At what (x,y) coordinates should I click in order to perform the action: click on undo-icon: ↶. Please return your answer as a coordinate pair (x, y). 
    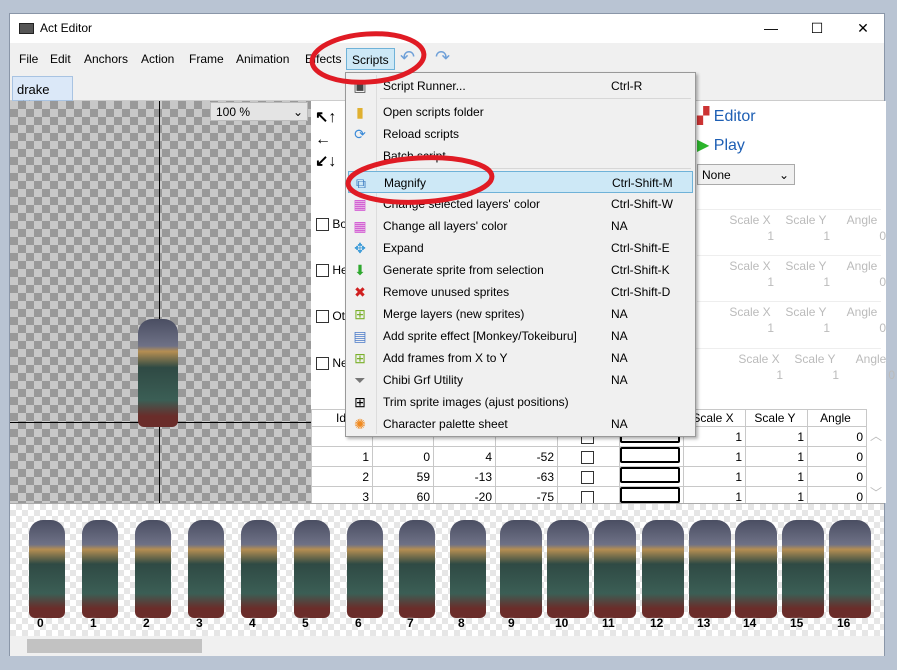
    Looking at the image, I should click on (407, 57).